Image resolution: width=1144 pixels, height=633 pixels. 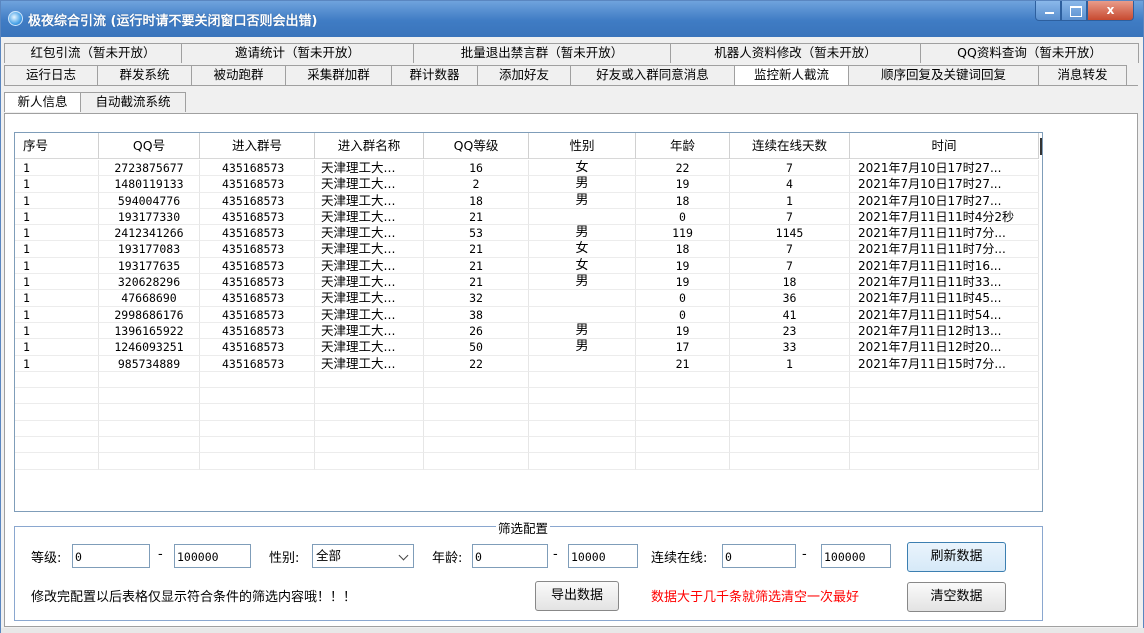 I want to click on tab-qq-query: QQ资料查询（暂未开放）, so click(x=1029, y=53).